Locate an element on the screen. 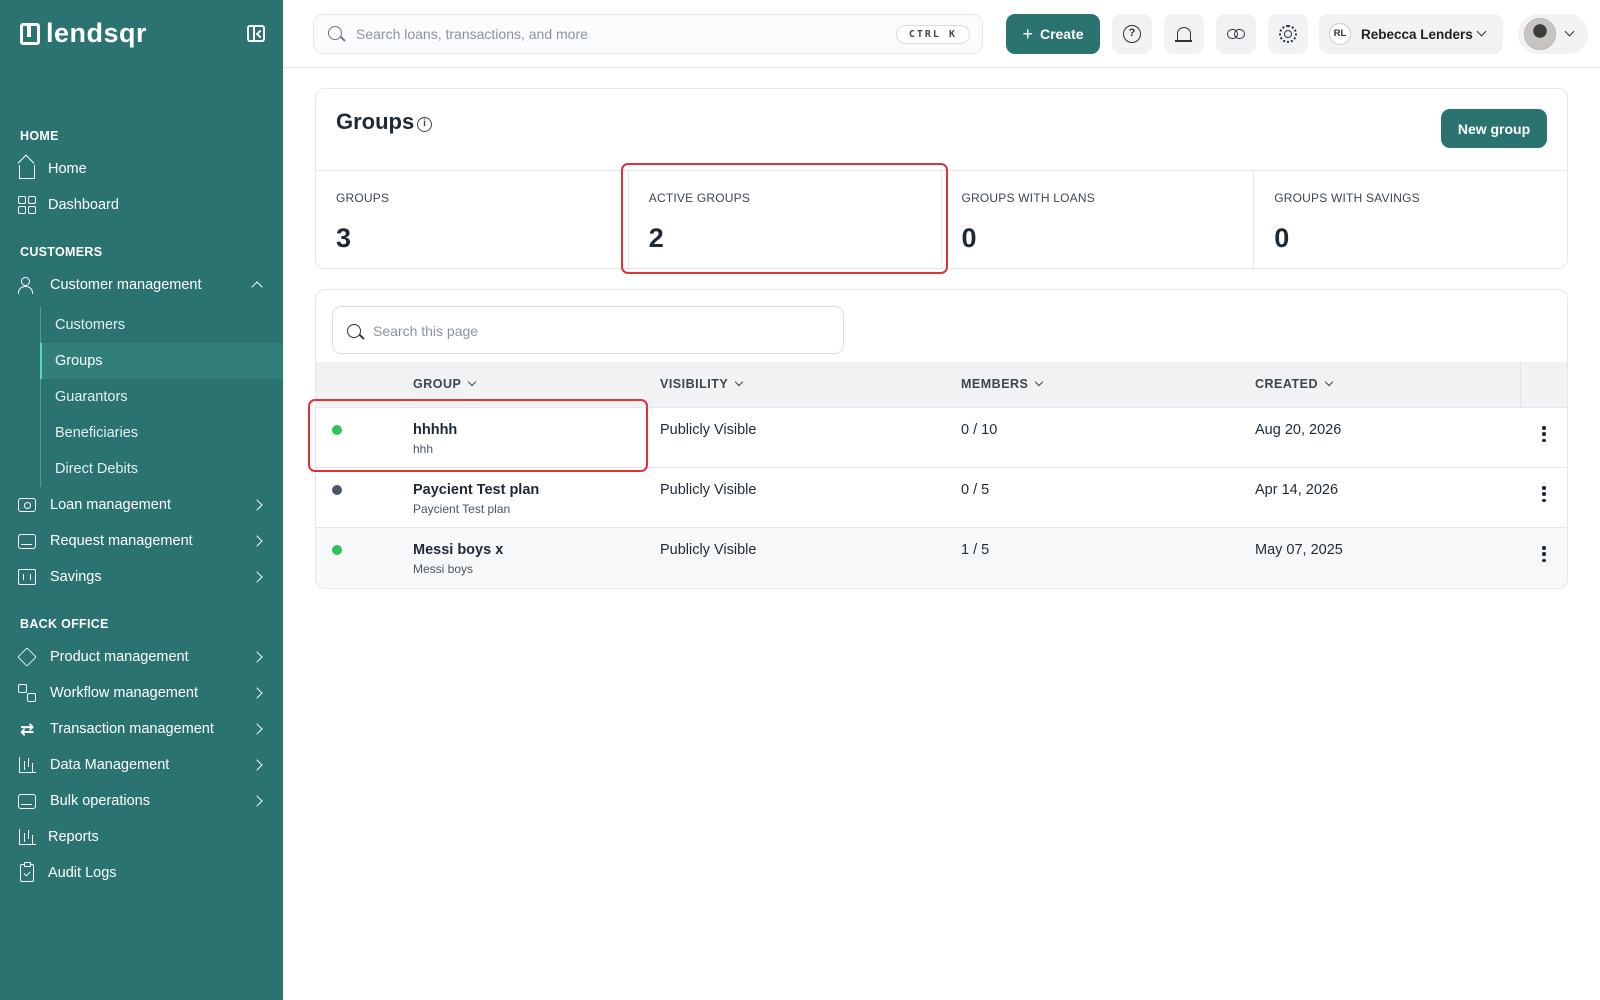 The width and height of the screenshot is (1600, 1000). sidebar-item-bulk-operations: Bulk operations is located at coordinates (141, 801).